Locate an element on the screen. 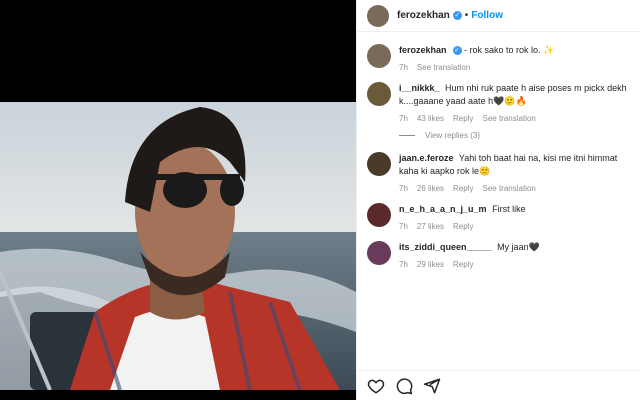 This screenshot has height=400, width=640. comment-body: First like is located at coordinates (509, 209).